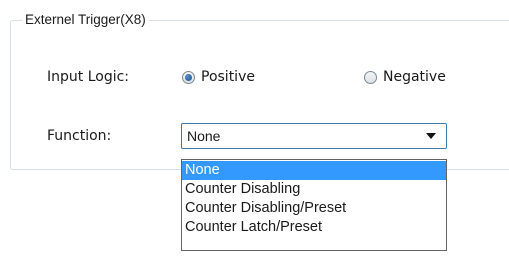 Image resolution: width=509 pixels, height=256 pixels. I want to click on dropdown-option-counter-disabling: Counter Disabling, so click(314, 189).